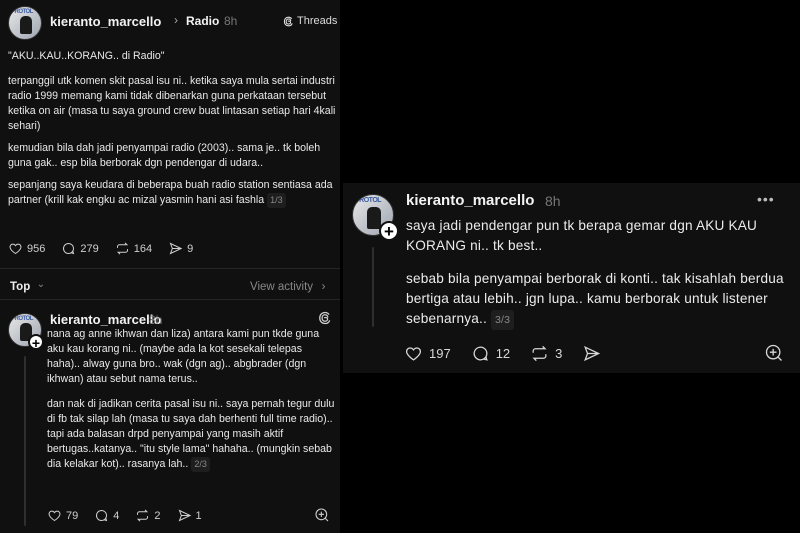 The height and width of the screenshot is (533, 800). I want to click on reply-username: kieranto_marcello, so click(105, 319).